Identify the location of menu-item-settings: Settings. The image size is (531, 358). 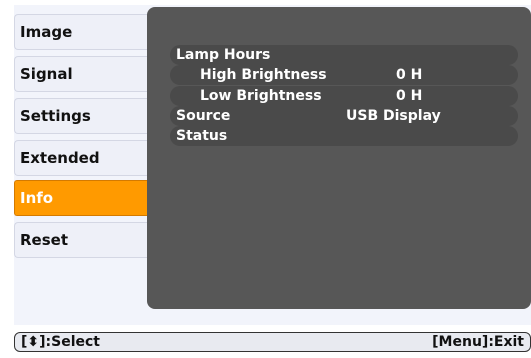
(87, 116).